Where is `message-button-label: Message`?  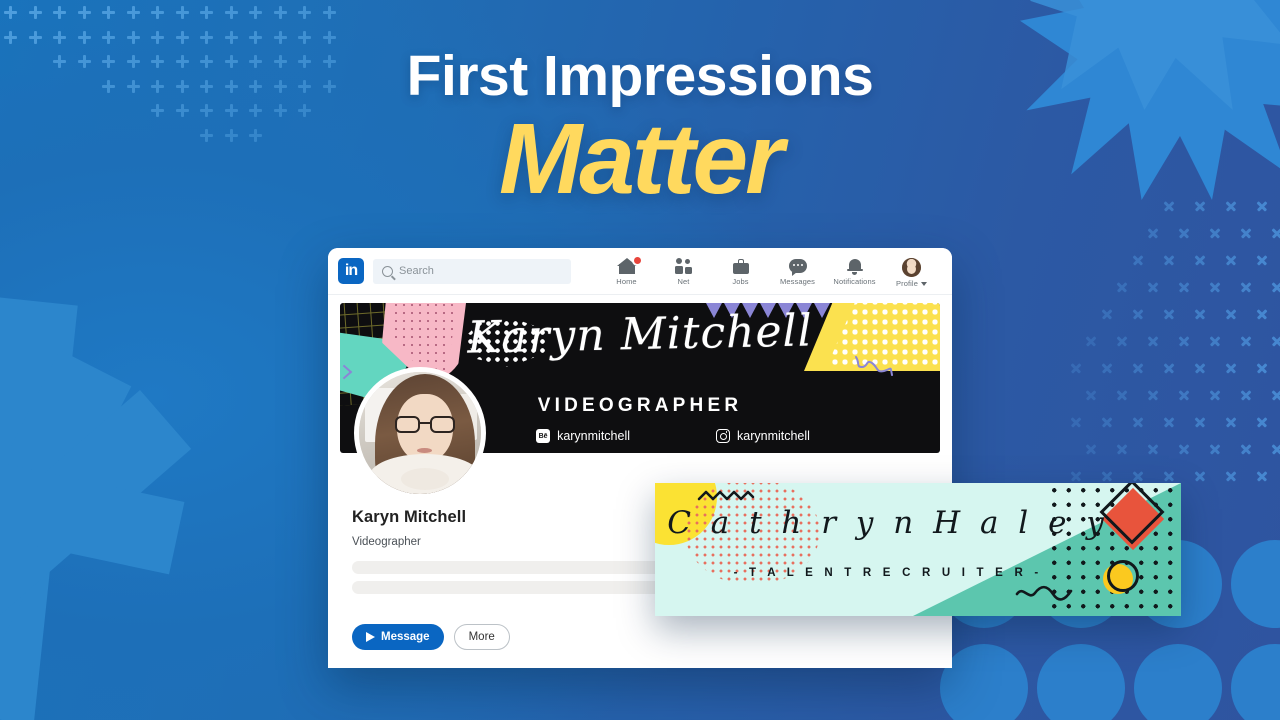
message-button-label: Message is located at coordinates (405, 637).